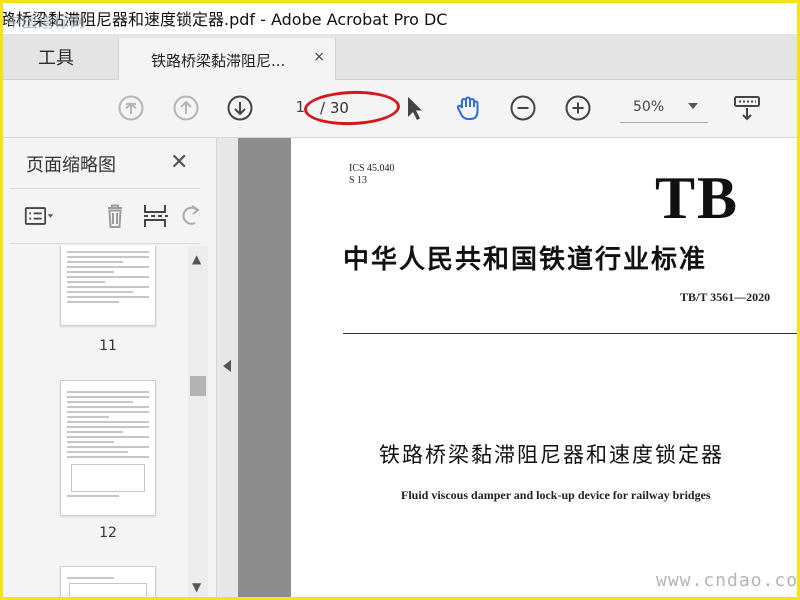  Describe the element at coordinates (747, 108) in the screenshot. I see `keyboard-scroll-icon` at that location.